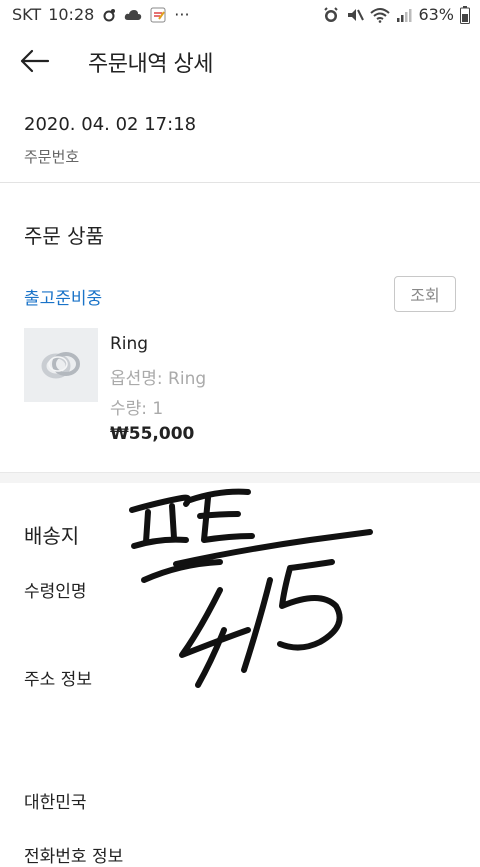 This screenshot has width=480, height=867. Describe the element at coordinates (251, 588) in the screenshot. I see `handwriting-overlay` at that location.